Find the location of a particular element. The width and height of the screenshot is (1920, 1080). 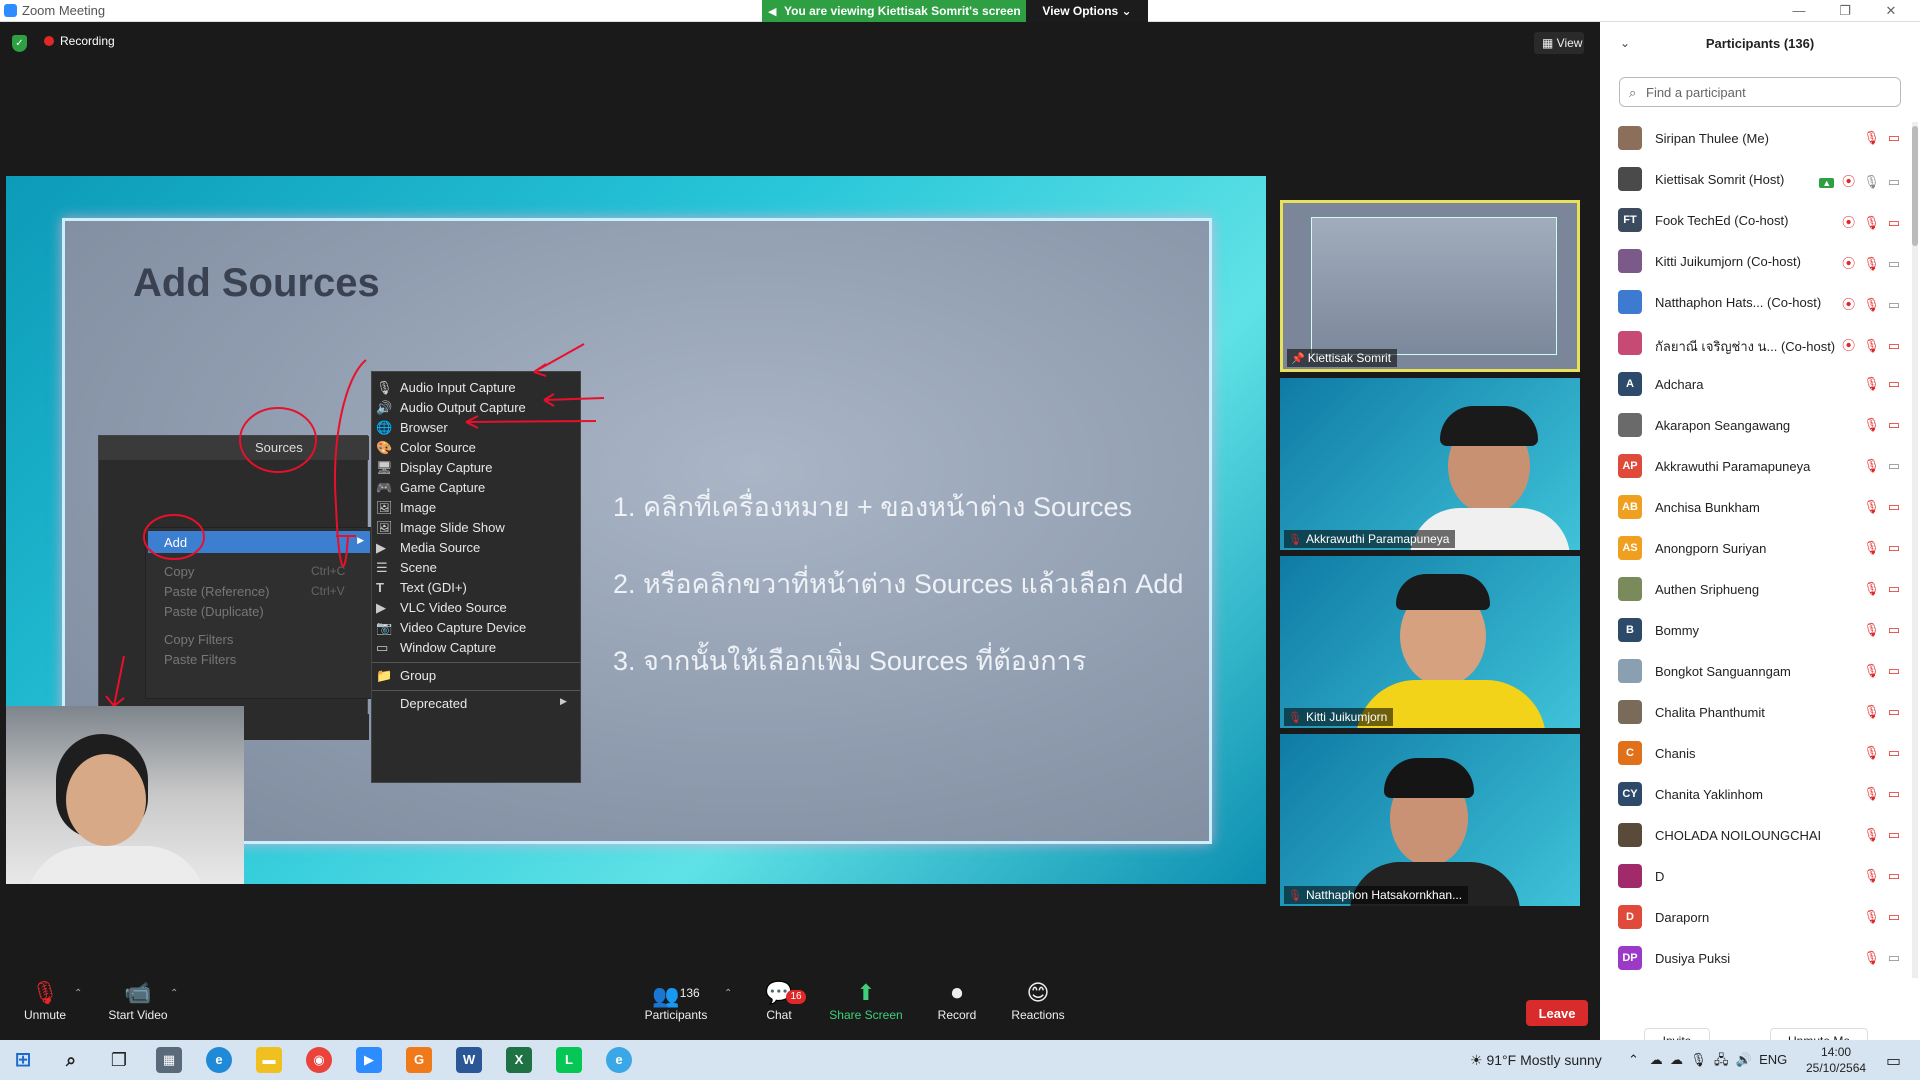

volume-icon: 🔊 is located at coordinates (1744, 1059).